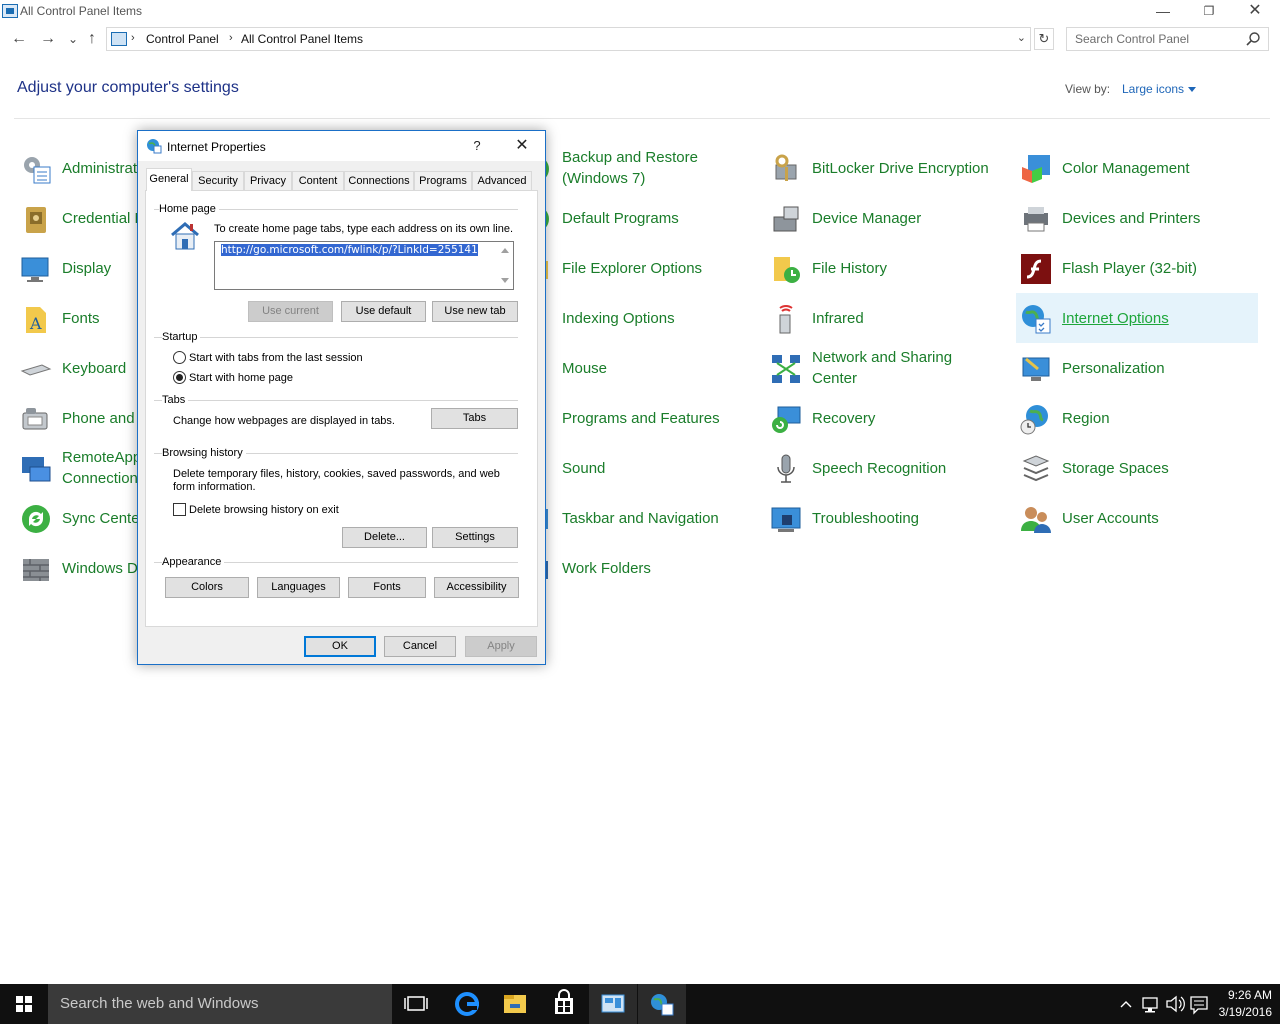 Image resolution: width=1280 pixels, height=1024 pixels. What do you see at coordinates (502, 181) in the screenshot?
I see `tab-advanced: Advanced` at bounding box center [502, 181].